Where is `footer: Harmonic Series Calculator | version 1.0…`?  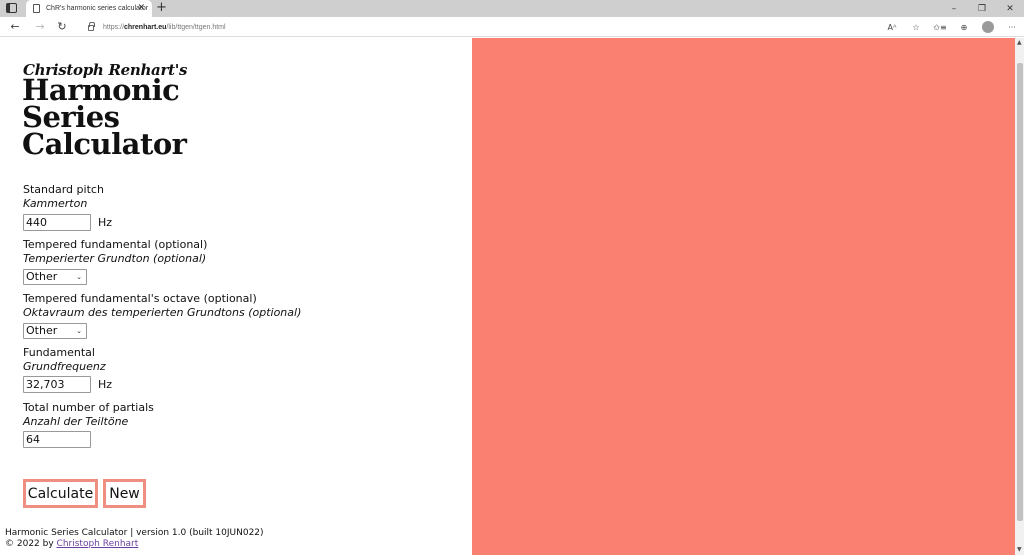
footer: Harmonic Series Calculator | version 1.0… is located at coordinates (134, 539).